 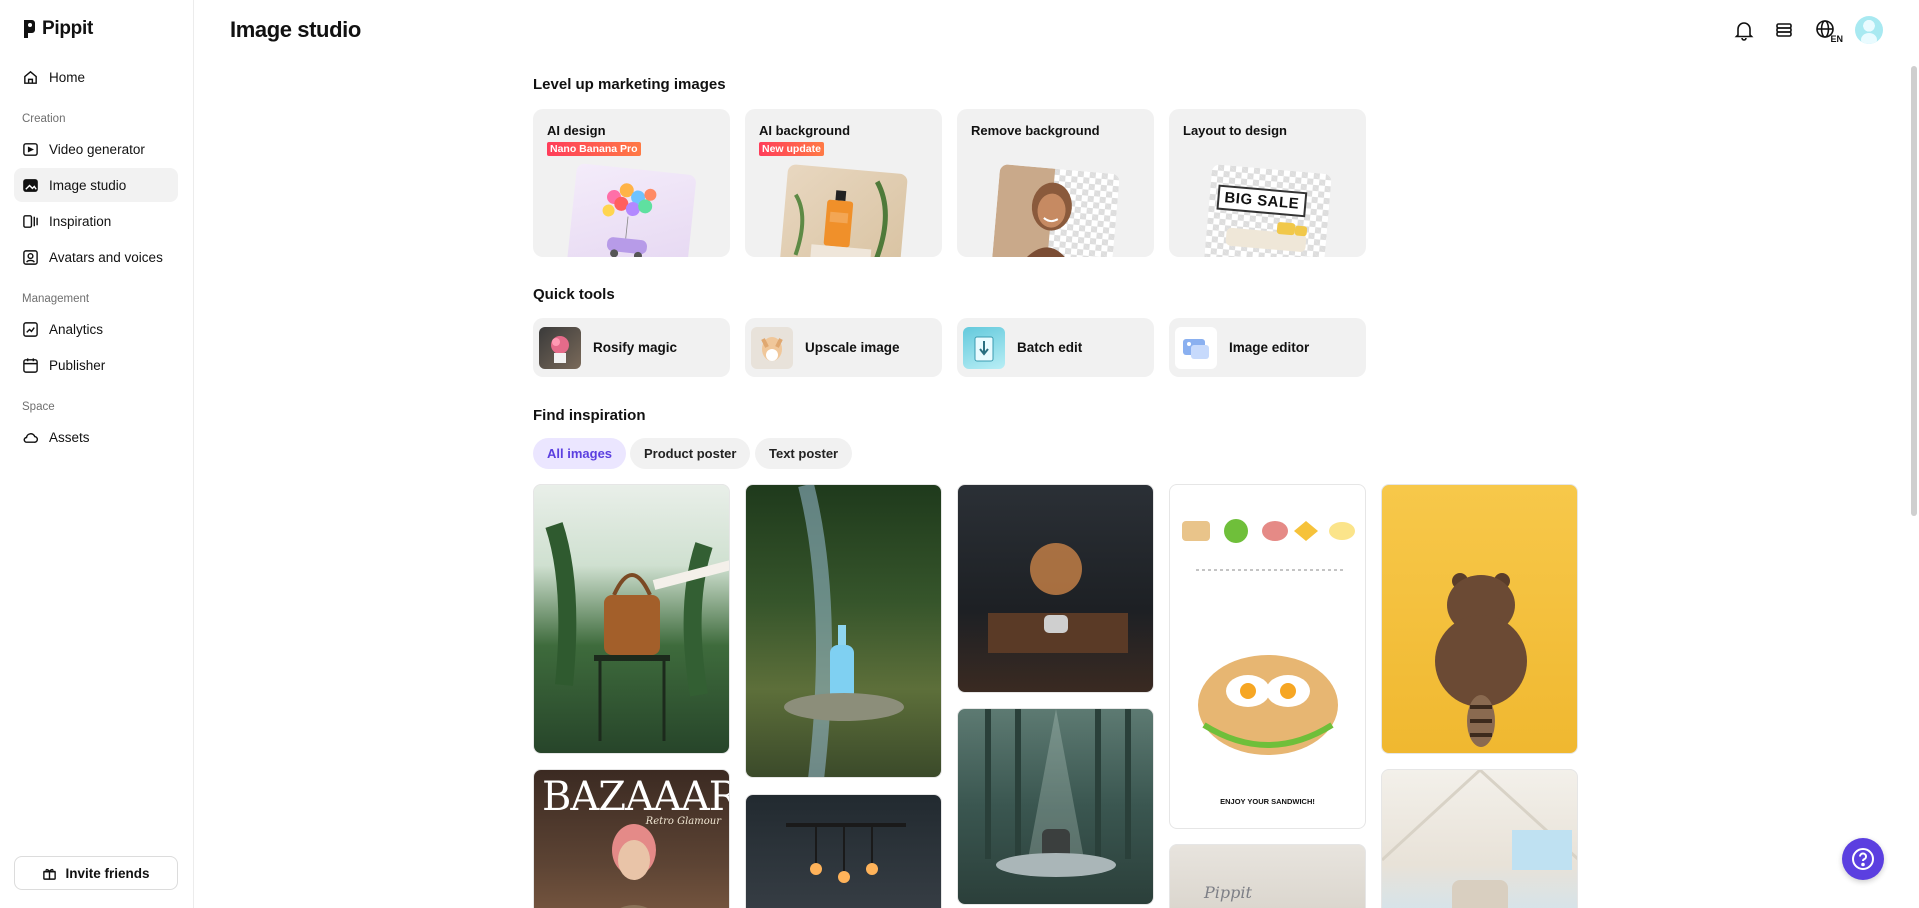 What do you see at coordinates (631, 838) in the screenshot?
I see `inspiration-image-magazine: BAZAAAR Retro Glamour` at bounding box center [631, 838].